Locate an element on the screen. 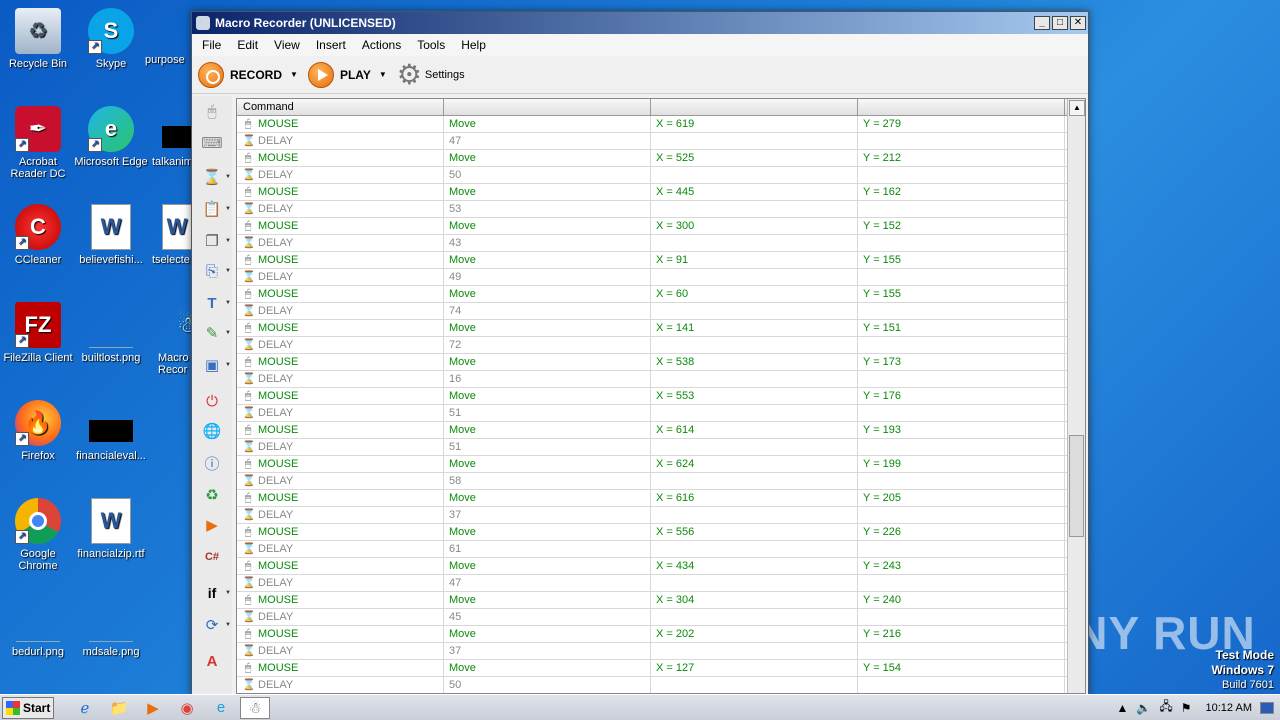  table-row: 🖱 MOUSE Move X = 553 Y = 176 is located at coordinates (661, 396).